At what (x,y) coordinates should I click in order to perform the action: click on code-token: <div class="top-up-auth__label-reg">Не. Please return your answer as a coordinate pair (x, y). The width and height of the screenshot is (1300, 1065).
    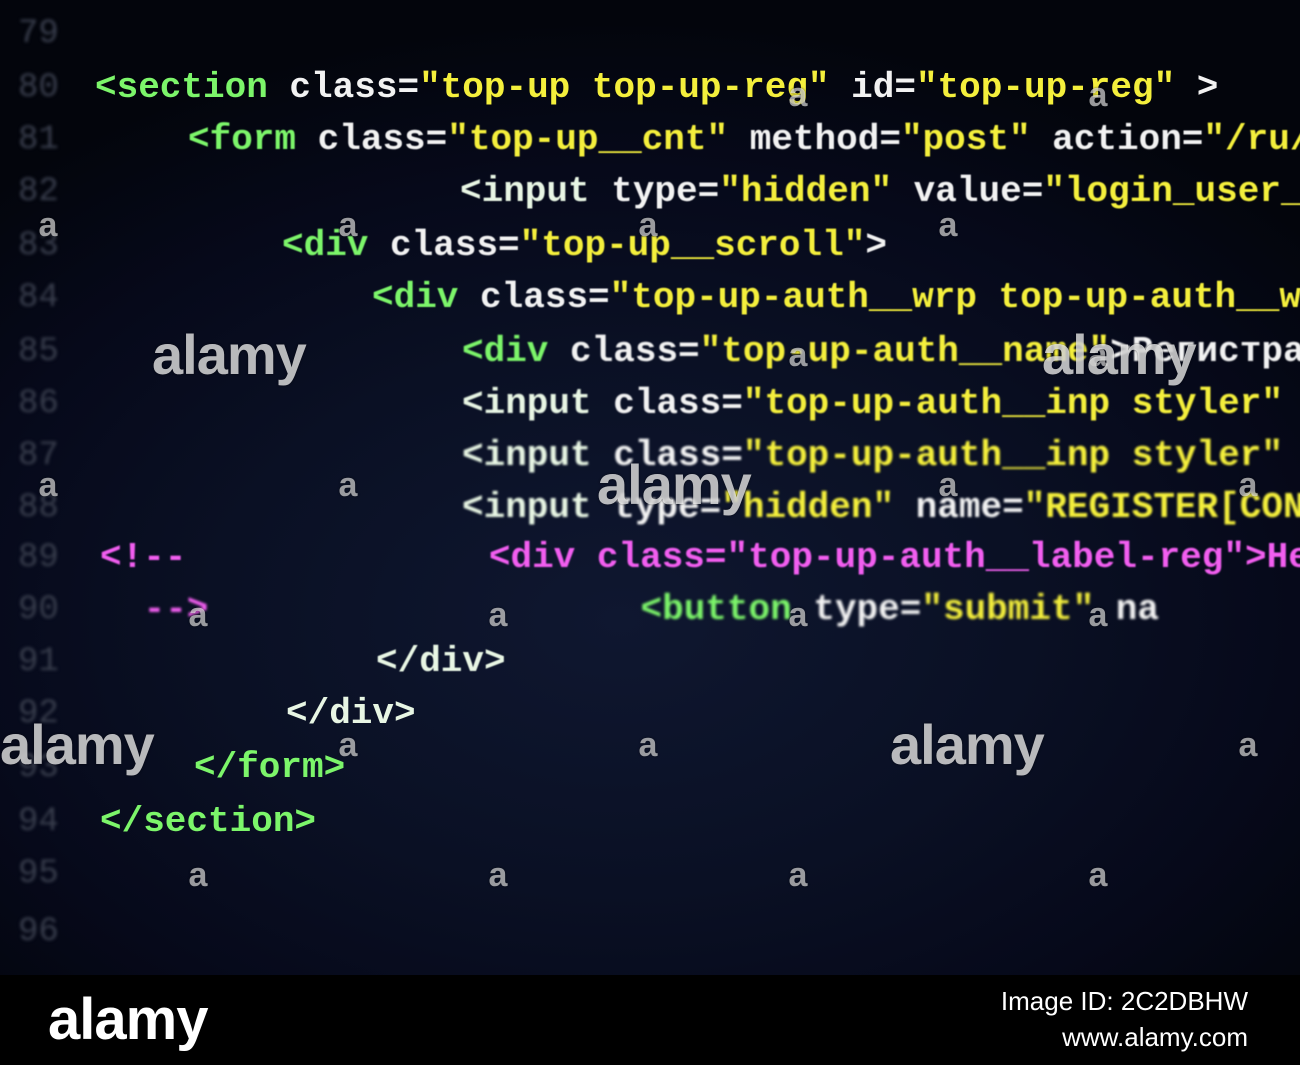
    Looking at the image, I should click on (743, 557).